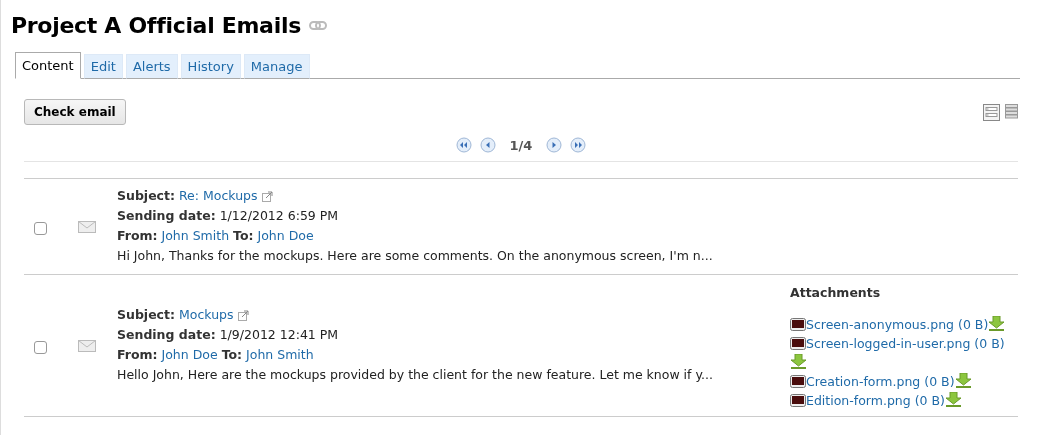 The height and width of the screenshot is (435, 1039). Describe the element at coordinates (279, 335) in the screenshot. I see `sending-date: 1/9/2012 12:41 PM` at that location.